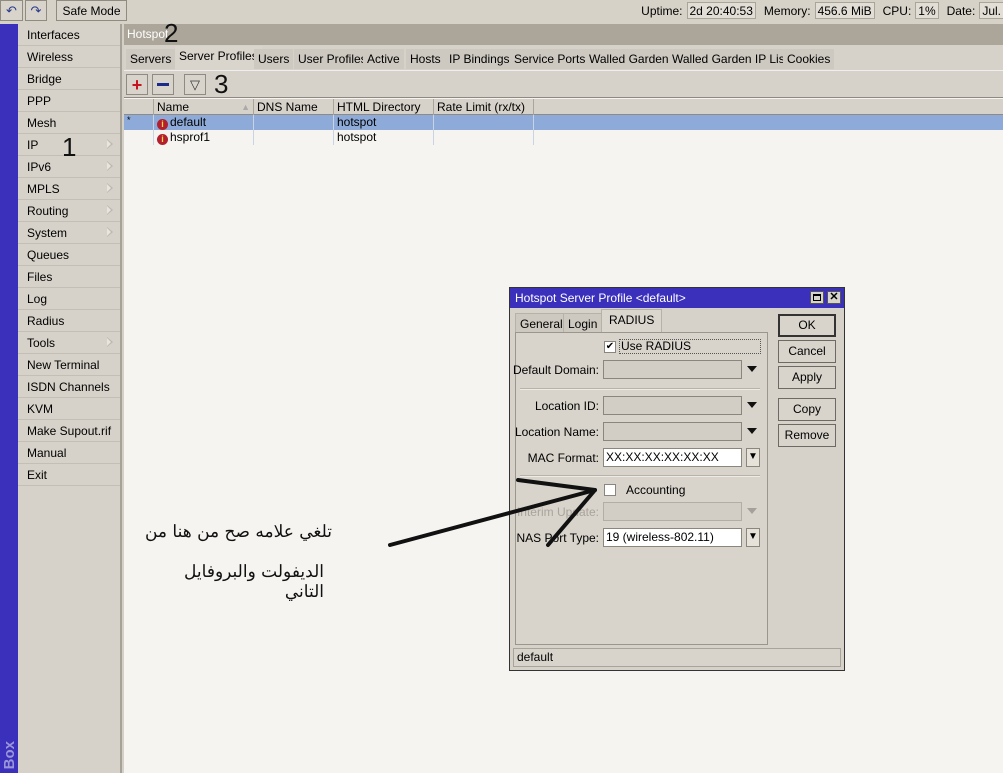 The image size is (1003, 773). I want to click on cell-rate-limit, so click(484, 137).